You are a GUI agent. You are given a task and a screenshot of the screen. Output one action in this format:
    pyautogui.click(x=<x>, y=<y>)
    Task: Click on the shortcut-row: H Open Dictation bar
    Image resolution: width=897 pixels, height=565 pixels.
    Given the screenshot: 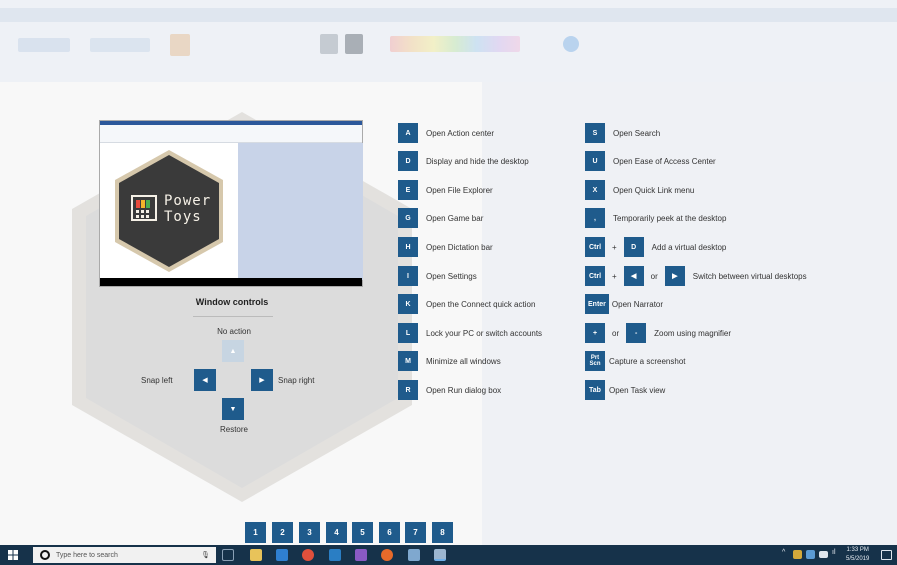 What is the action you would take?
    pyautogui.click(x=445, y=247)
    